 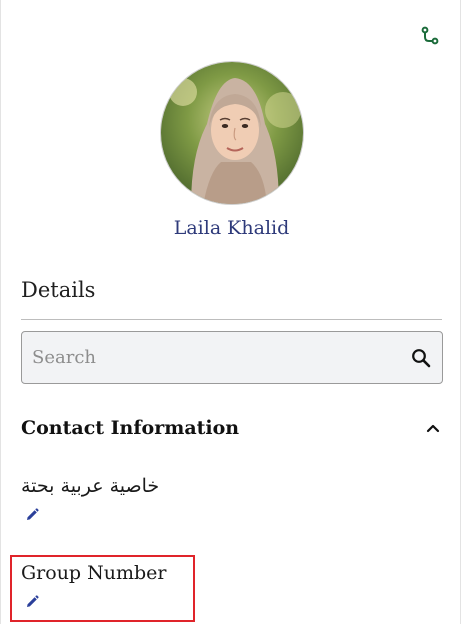 I want to click on chevron-up-icon, so click(x=433, y=428).